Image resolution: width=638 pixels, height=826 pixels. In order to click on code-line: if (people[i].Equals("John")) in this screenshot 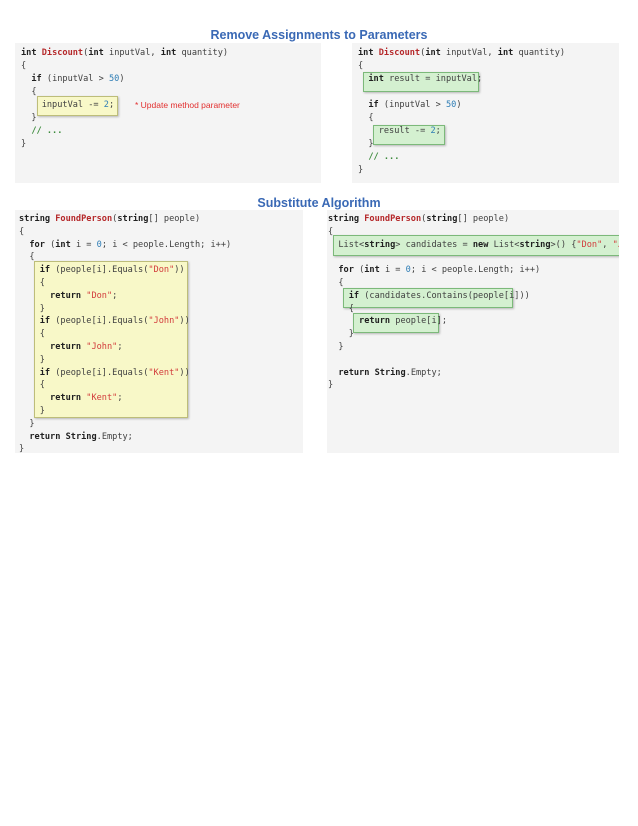, I will do `click(114, 321)`.